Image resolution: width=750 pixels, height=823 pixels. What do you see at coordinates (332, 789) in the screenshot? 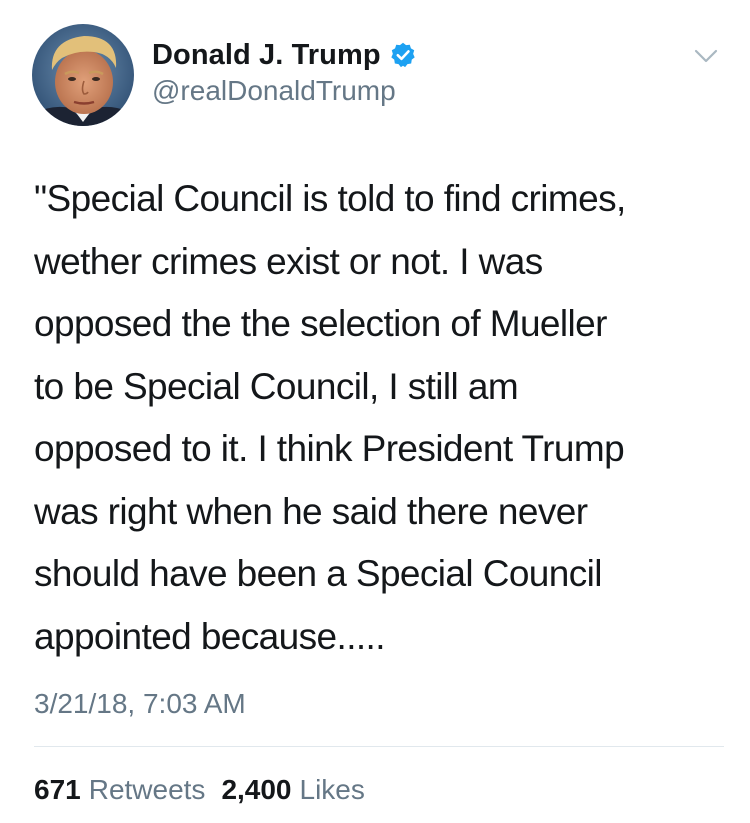
I see `likes-label: Likes` at bounding box center [332, 789].